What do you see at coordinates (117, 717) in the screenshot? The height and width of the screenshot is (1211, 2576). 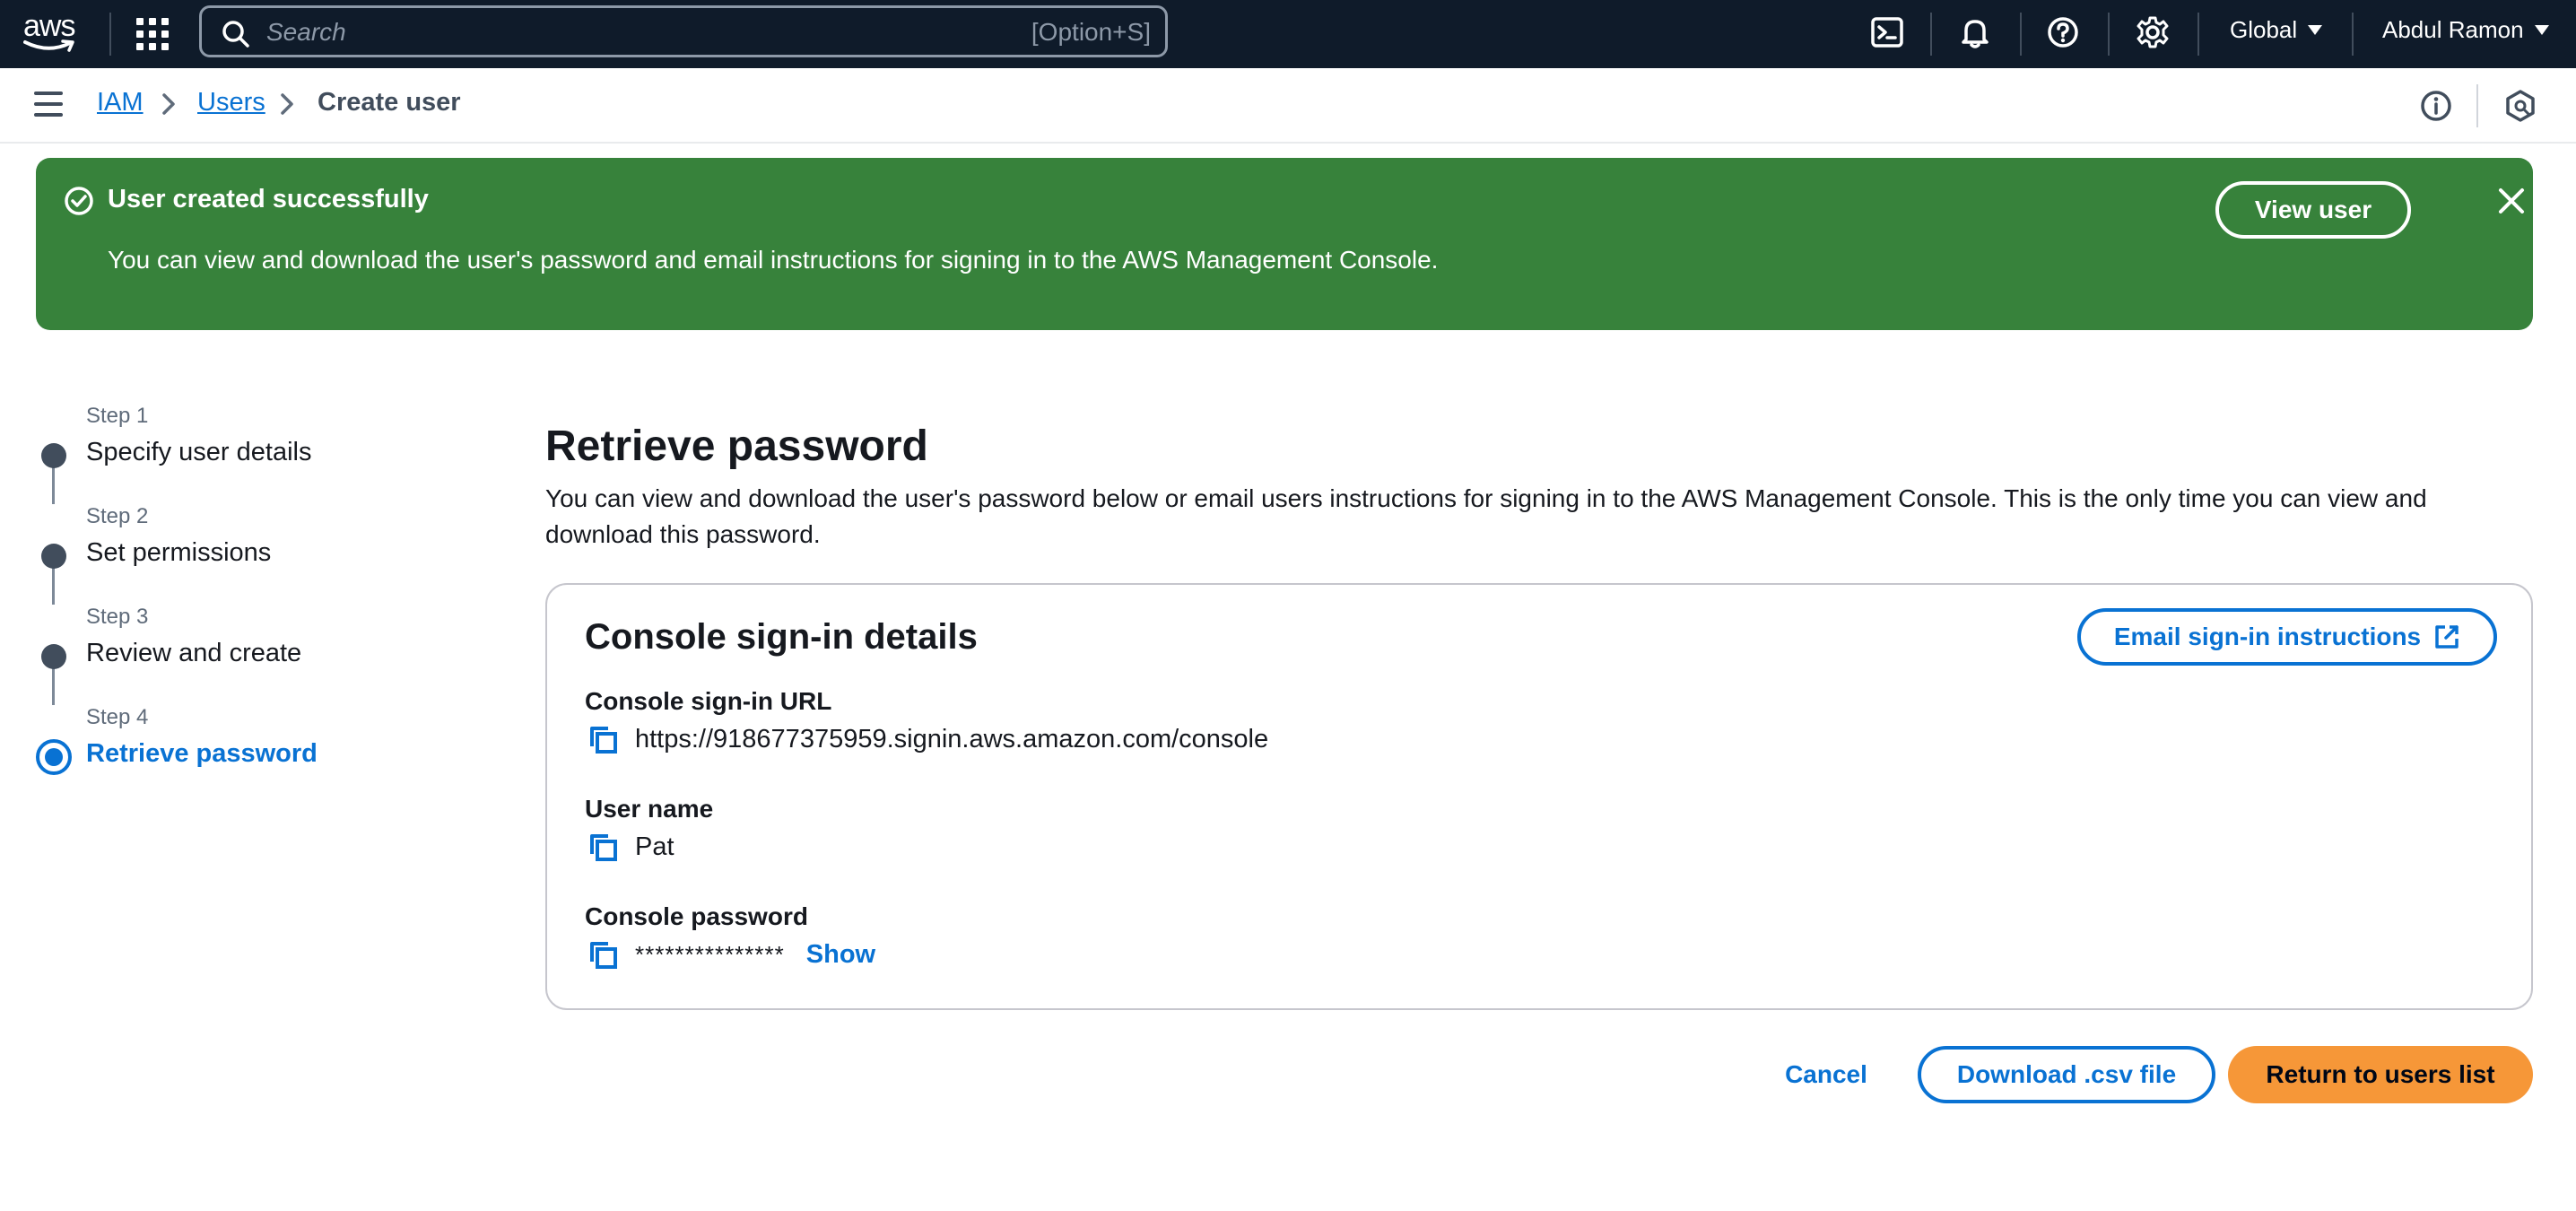 I see `step-number: Step 4` at bounding box center [117, 717].